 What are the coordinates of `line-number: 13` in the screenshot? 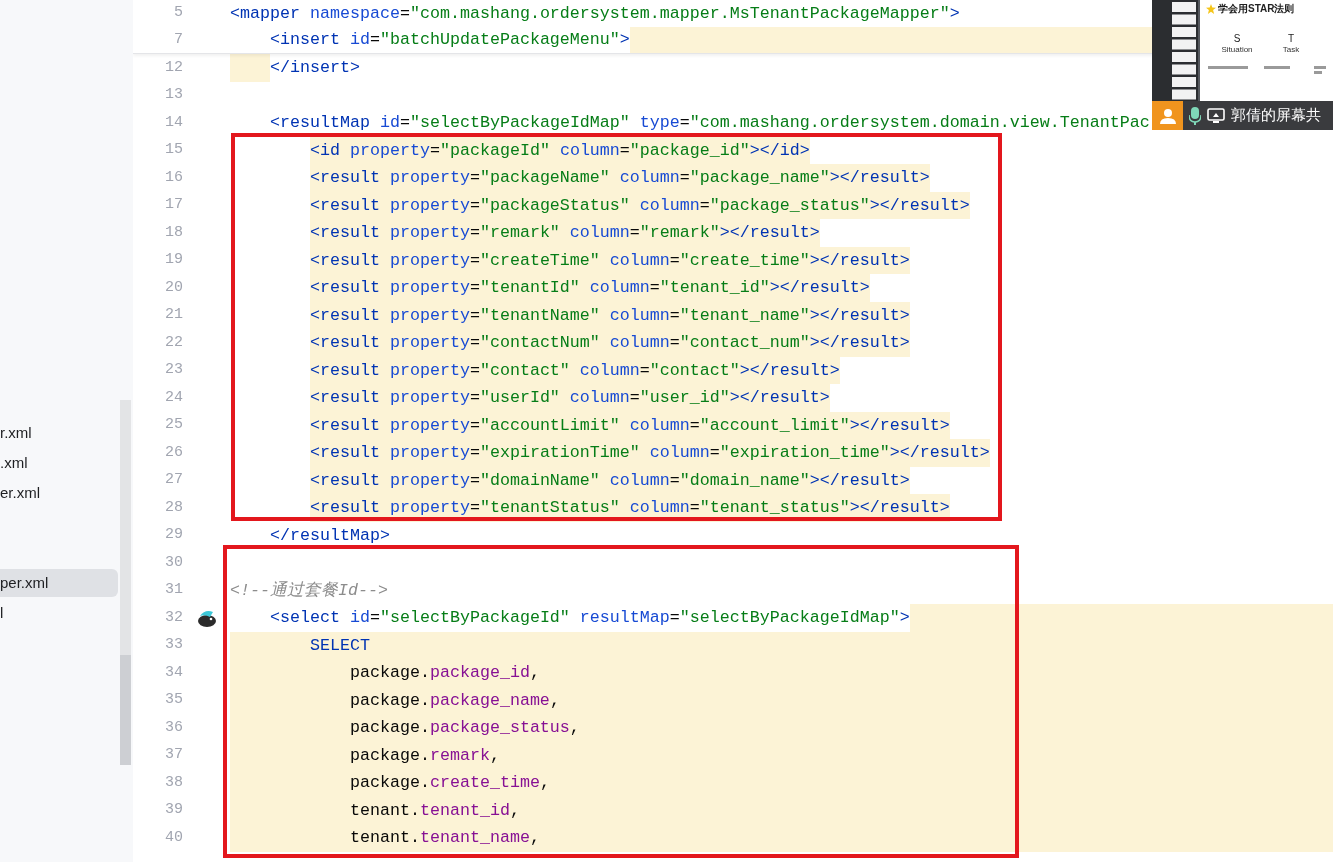 It's located at (173, 95).